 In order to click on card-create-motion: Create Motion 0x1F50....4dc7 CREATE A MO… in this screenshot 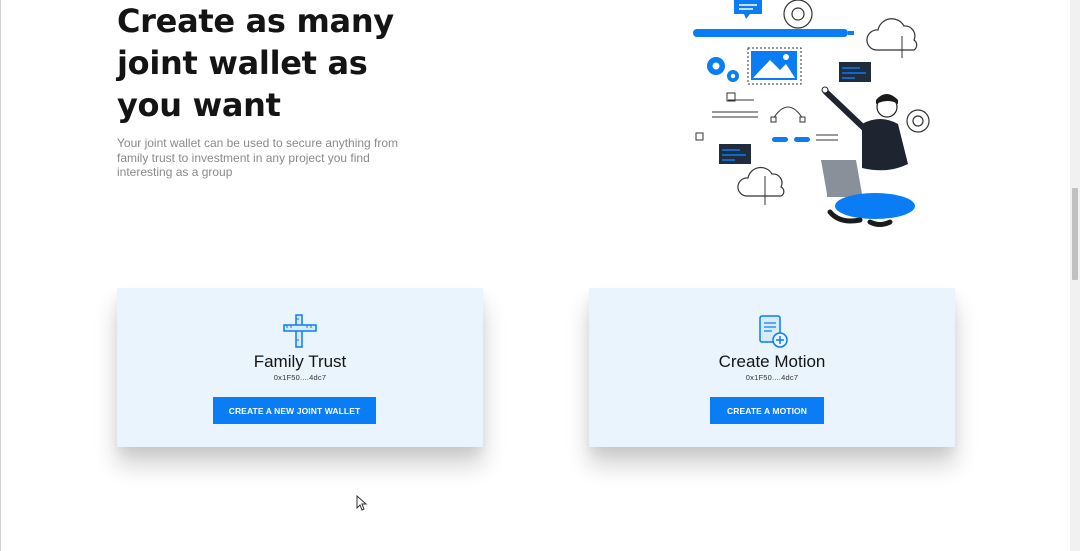, I will do `click(772, 367)`.